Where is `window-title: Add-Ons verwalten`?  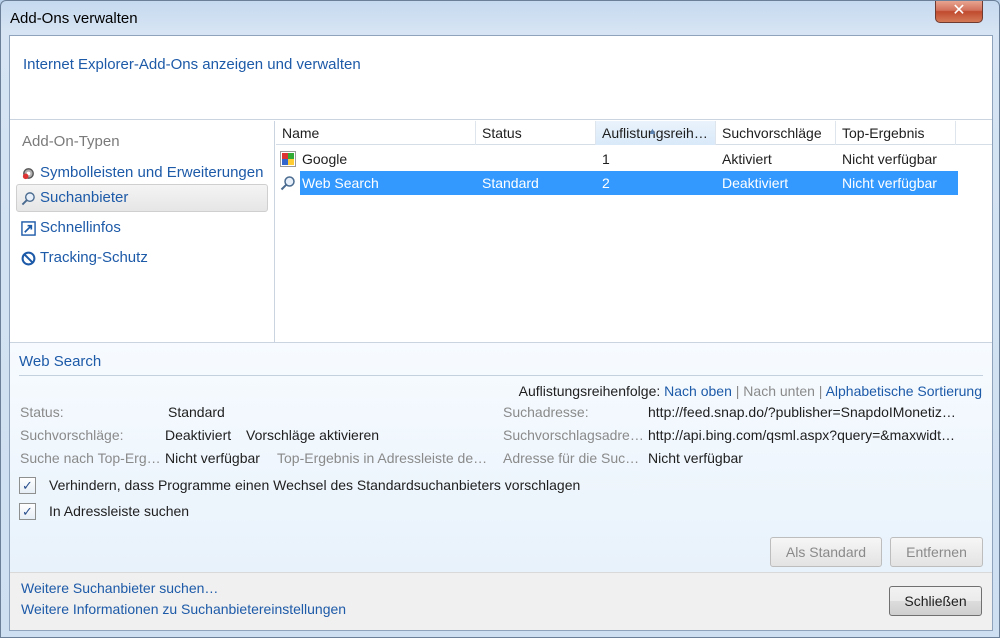 window-title: Add-Ons verwalten is located at coordinates (74, 18).